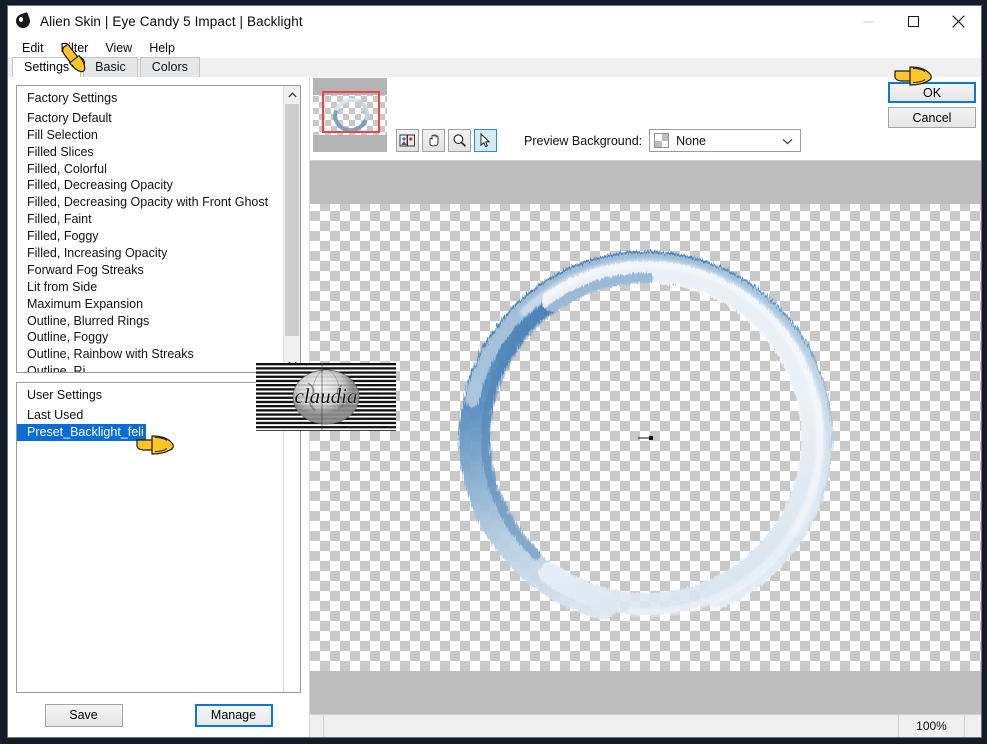  Describe the element at coordinates (292, 94) in the screenshot. I see `scroll-up-icon` at that location.